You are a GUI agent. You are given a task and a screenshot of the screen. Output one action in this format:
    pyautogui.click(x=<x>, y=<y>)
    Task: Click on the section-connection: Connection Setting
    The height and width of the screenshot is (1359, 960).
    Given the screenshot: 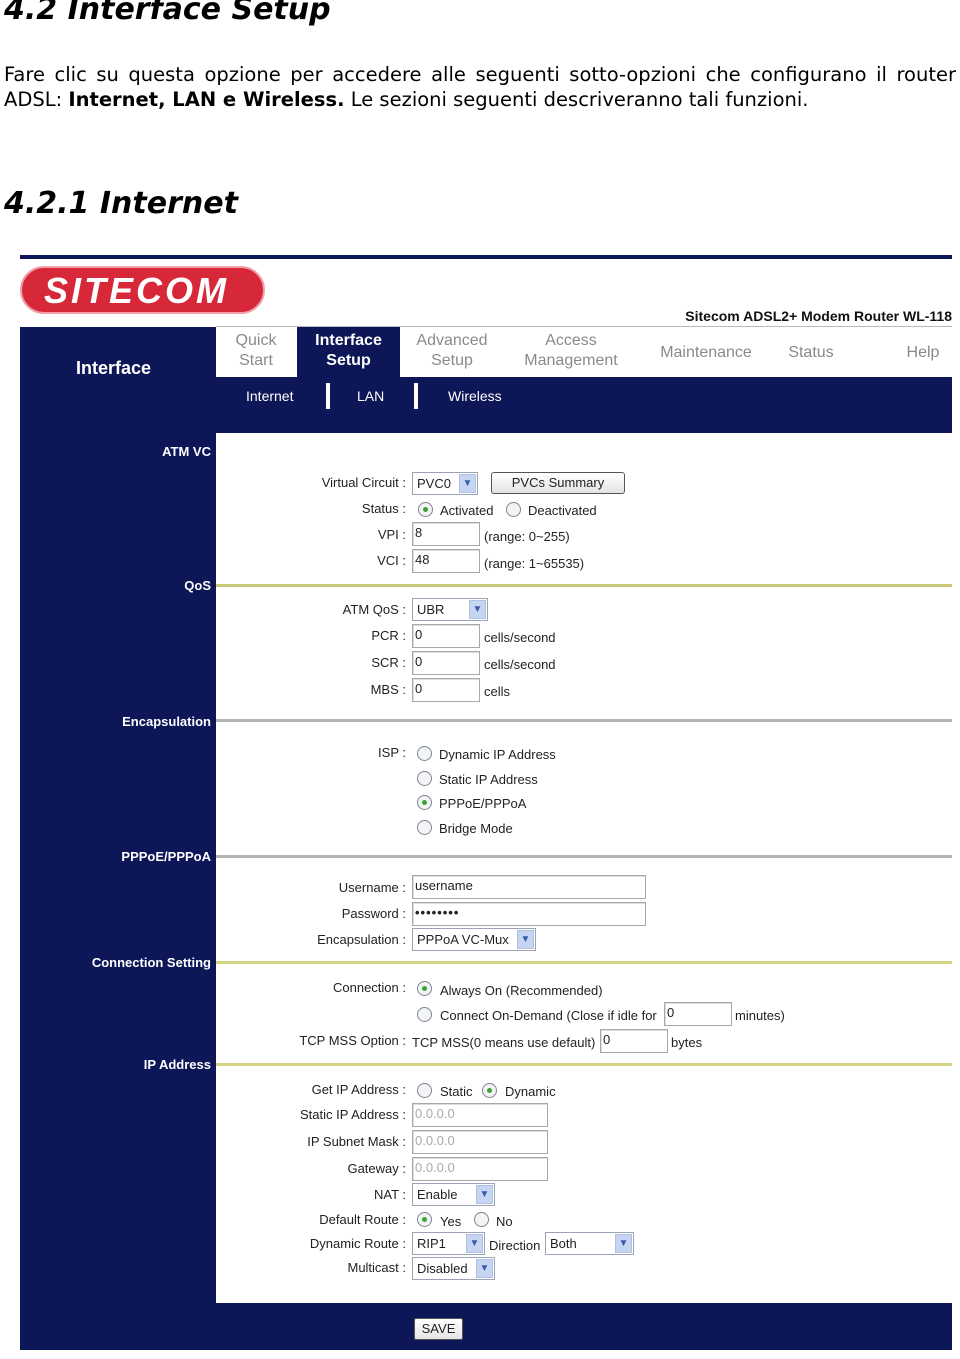 What is the action you would take?
    pyautogui.click(x=151, y=962)
    